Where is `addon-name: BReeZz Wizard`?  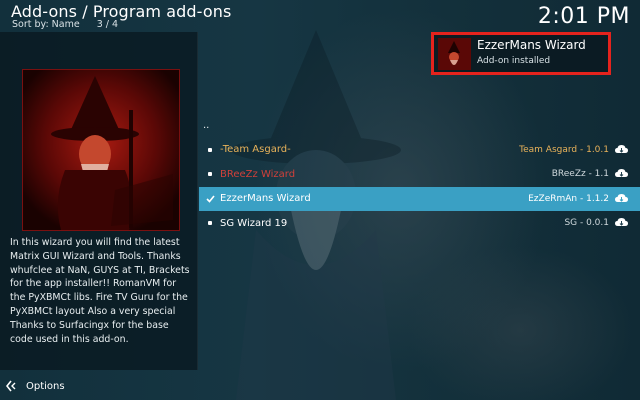 addon-name: BReeZz Wizard is located at coordinates (258, 174).